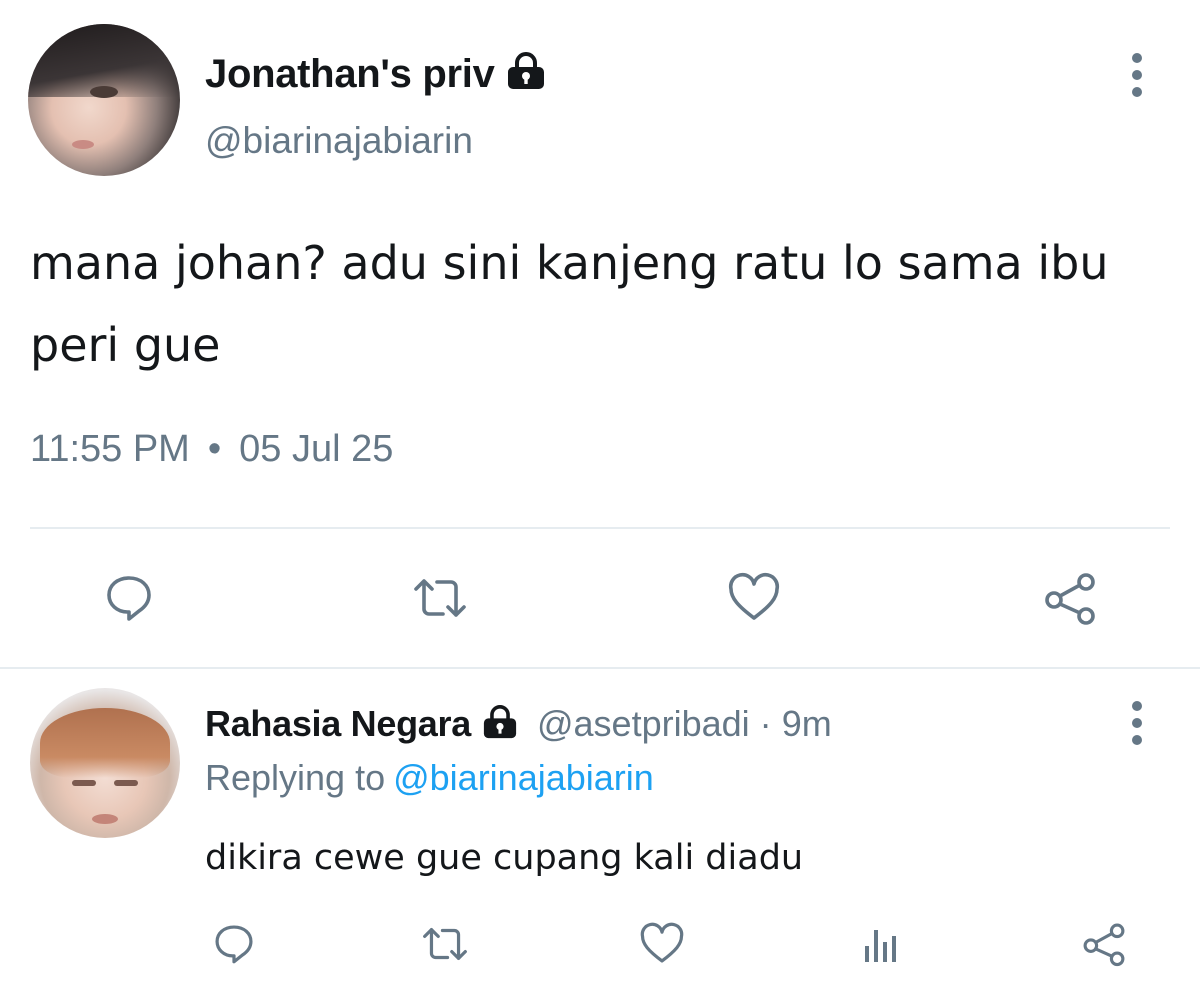 The height and width of the screenshot is (994, 1200). I want to click on replying-to: Replying to @biarinajabiarin, so click(429, 778).